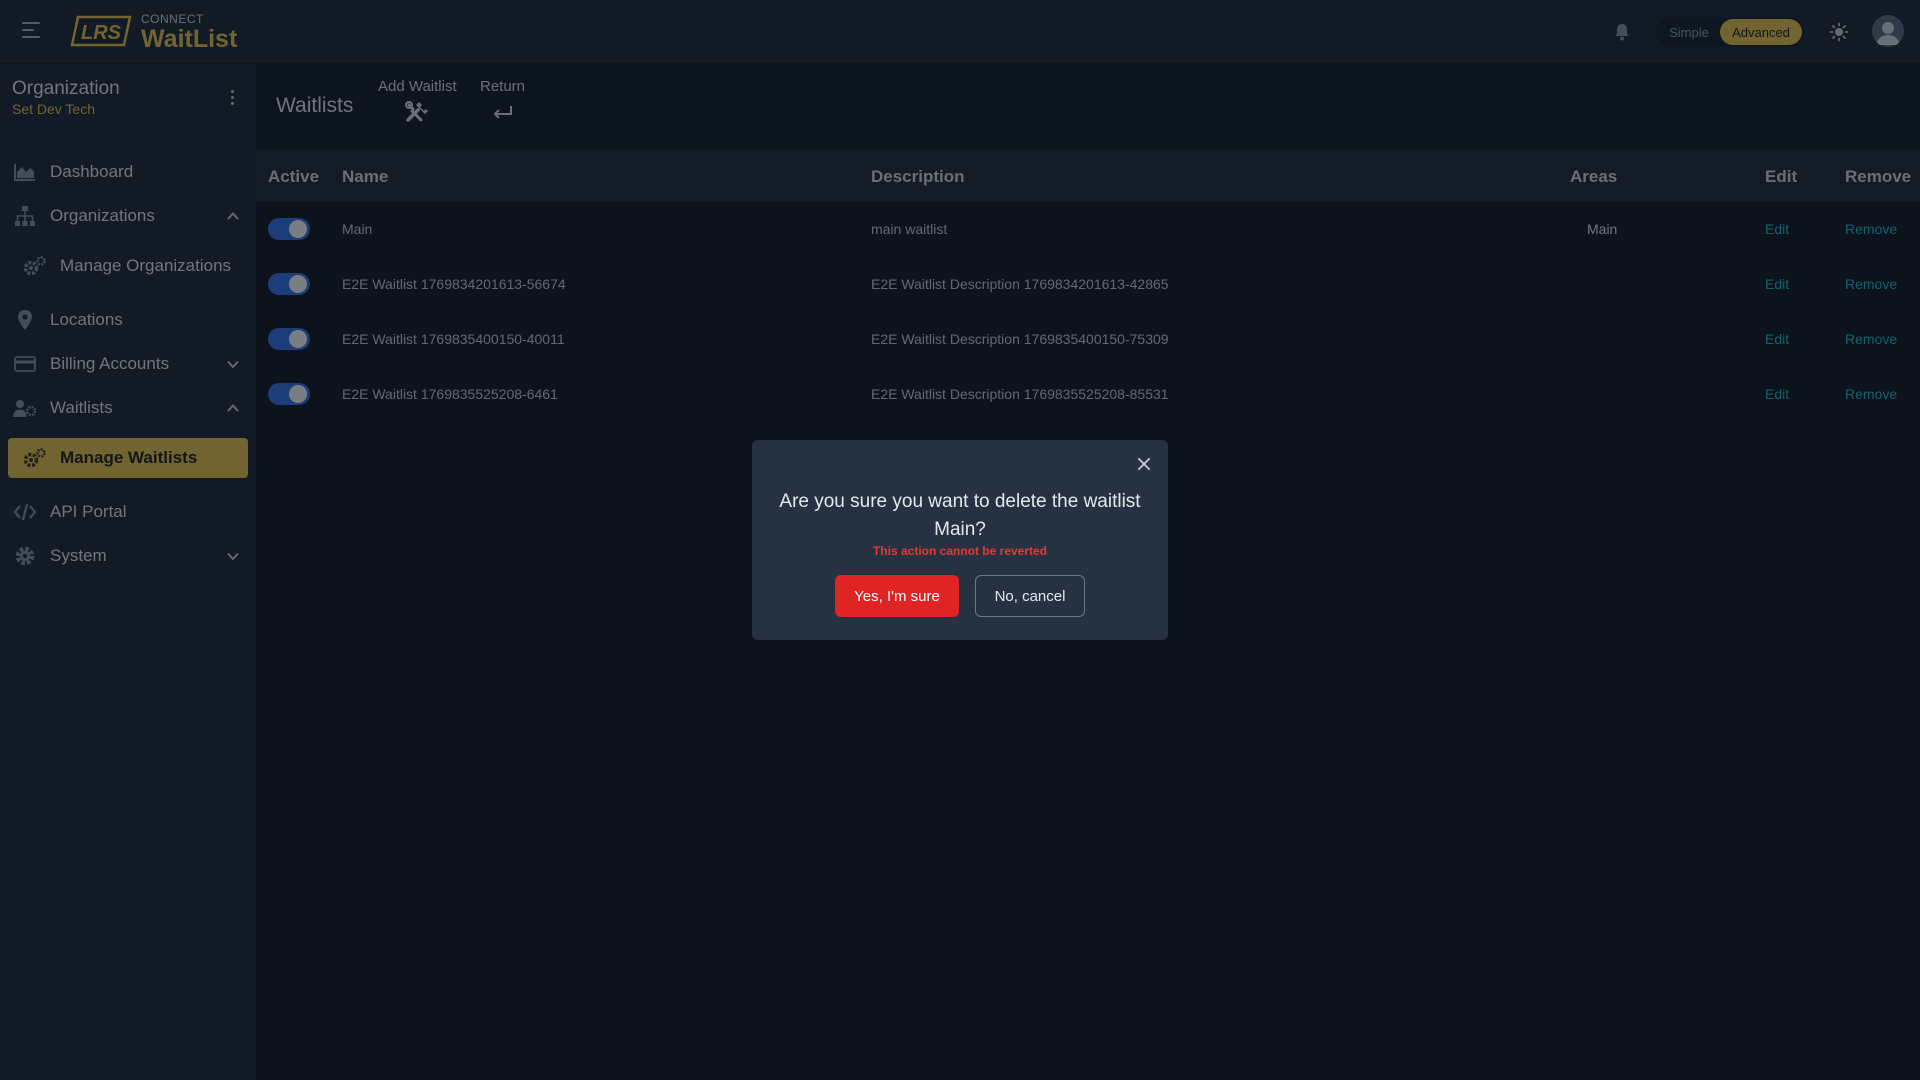 This screenshot has height=1080, width=1920. What do you see at coordinates (1144, 464) in the screenshot?
I see `close-icon` at bounding box center [1144, 464].